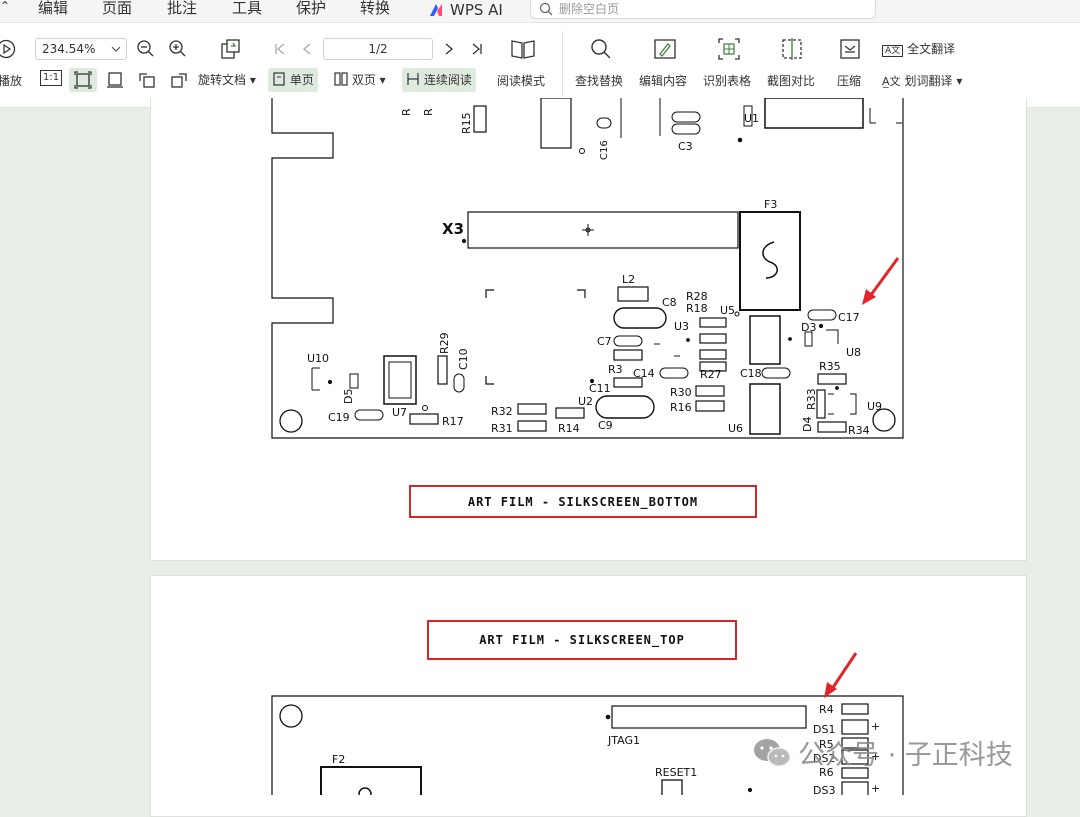 This screenshot has height=817, width=1080. What do you see at coordinates (849, 80) in the screenshot?
I see `compress-button: 压缩` at bounding box center [849, 80].